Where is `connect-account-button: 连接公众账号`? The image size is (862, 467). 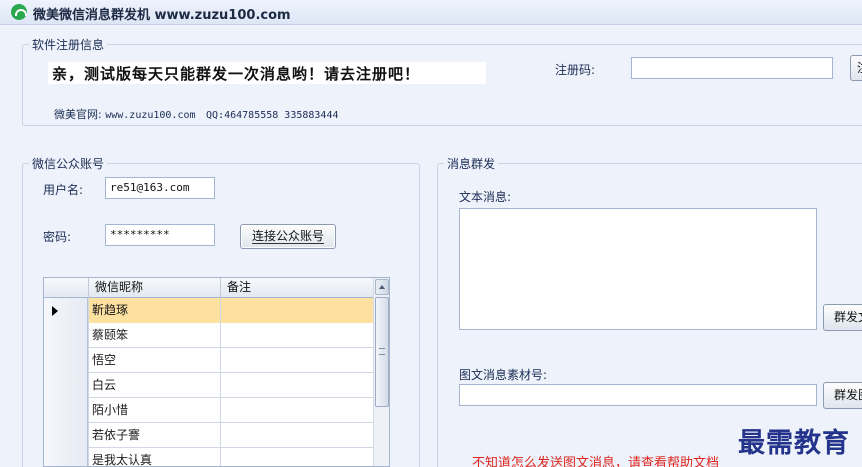 connect-account-button: 连接公众账号 is located at coordinates (288, 236).